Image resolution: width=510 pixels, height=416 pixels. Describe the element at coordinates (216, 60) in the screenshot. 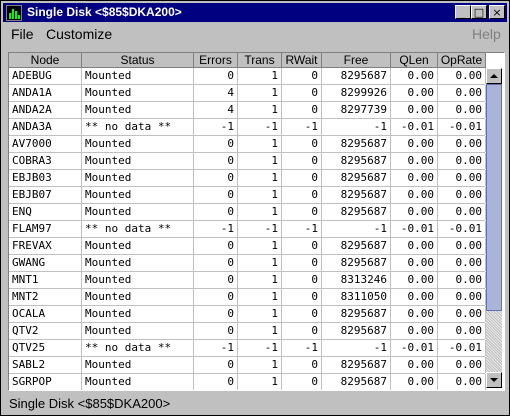

I see `column-header-errors: Errors` at that location.